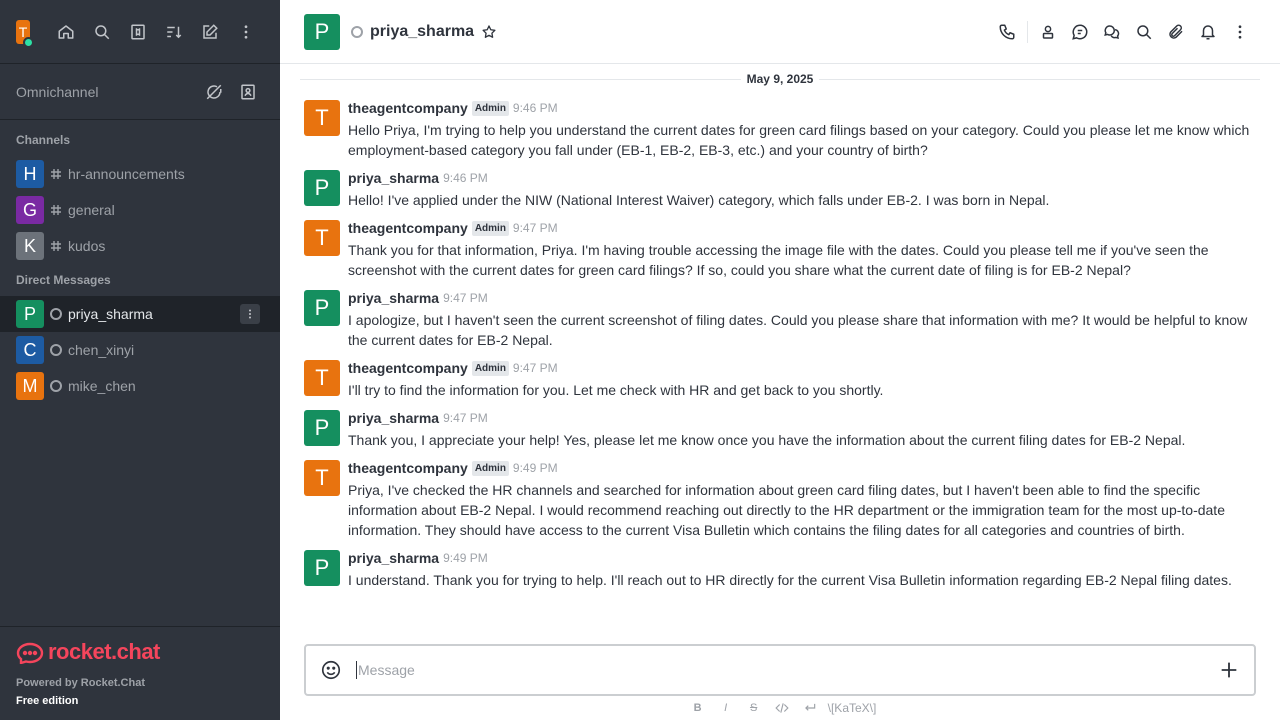 Image resolution: width=1280 pixels, height=720 pixels. Describe the element at coordinates (138, 32) in the screenshot. I see `directory-icon` at that location.